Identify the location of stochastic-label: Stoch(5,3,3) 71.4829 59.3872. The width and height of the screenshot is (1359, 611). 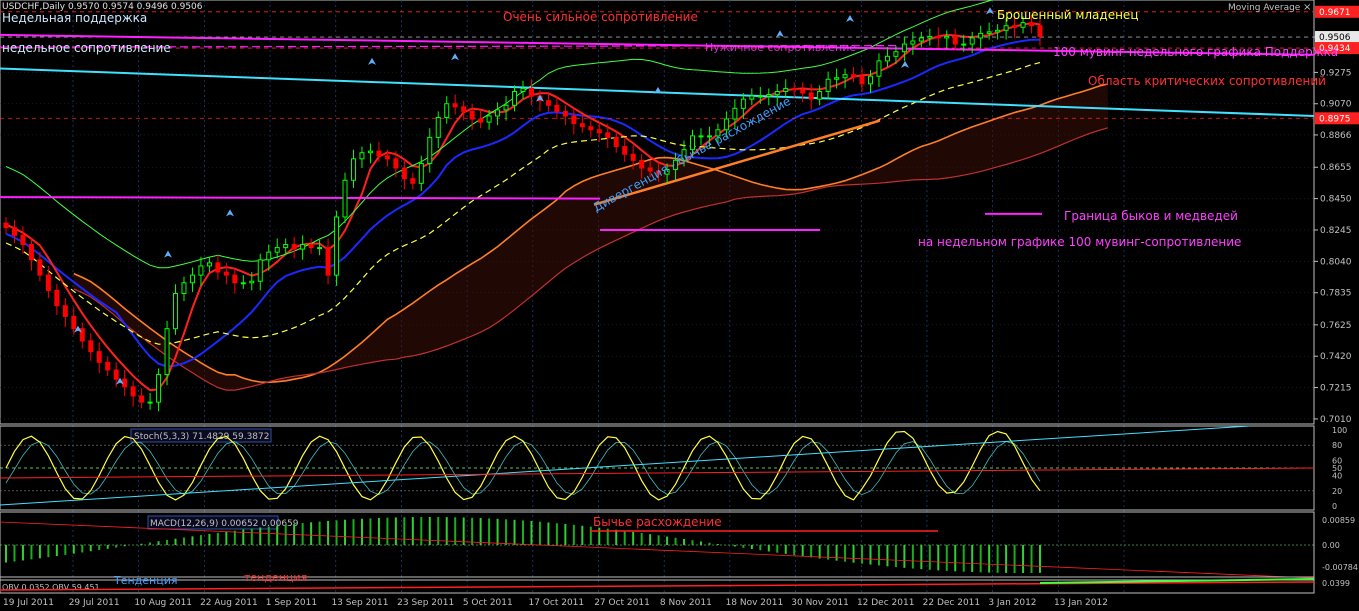
(201, 437).